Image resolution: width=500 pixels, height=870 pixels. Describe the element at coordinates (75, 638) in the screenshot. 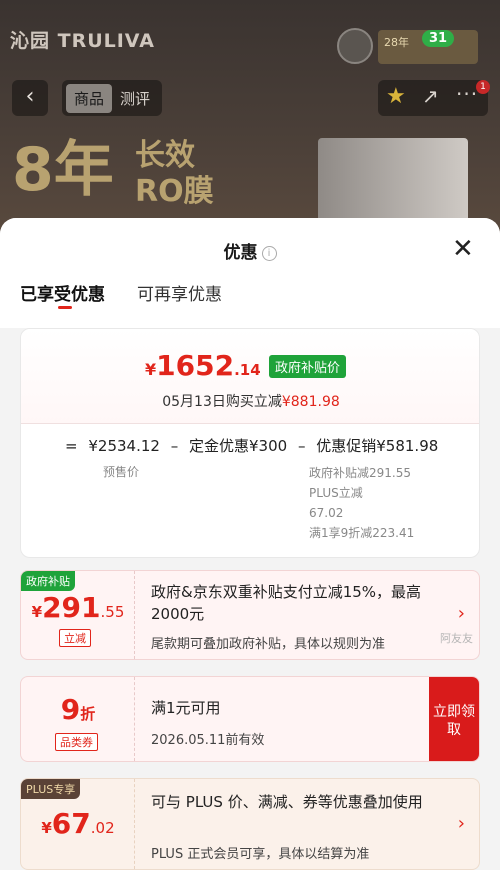

I see `coupon-chip: 立减` at that location.